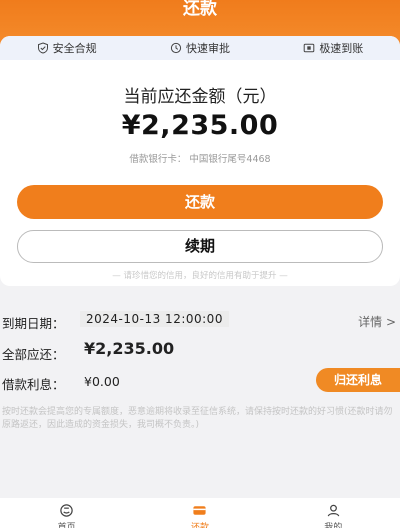 The width and height of the screenshot is (400, 528). What do you see at coordinates (333, 510) in the screenshot?
I see `user-icon` at bounding box center [333, 510].